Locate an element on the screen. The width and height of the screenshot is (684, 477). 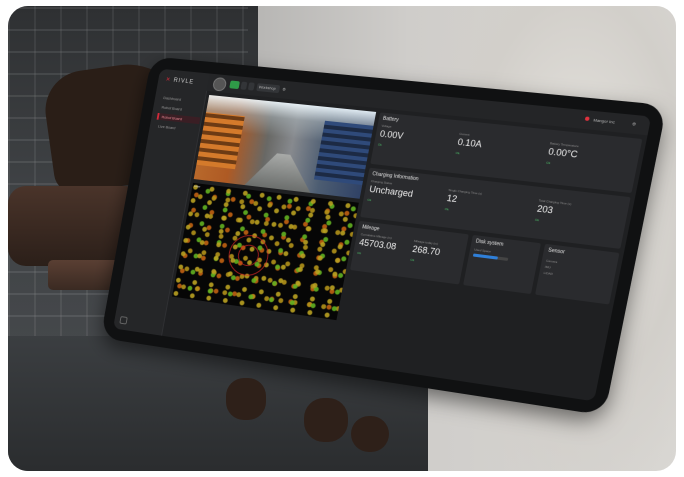
sensor-row: IMU is located at coordinates (548, 267).